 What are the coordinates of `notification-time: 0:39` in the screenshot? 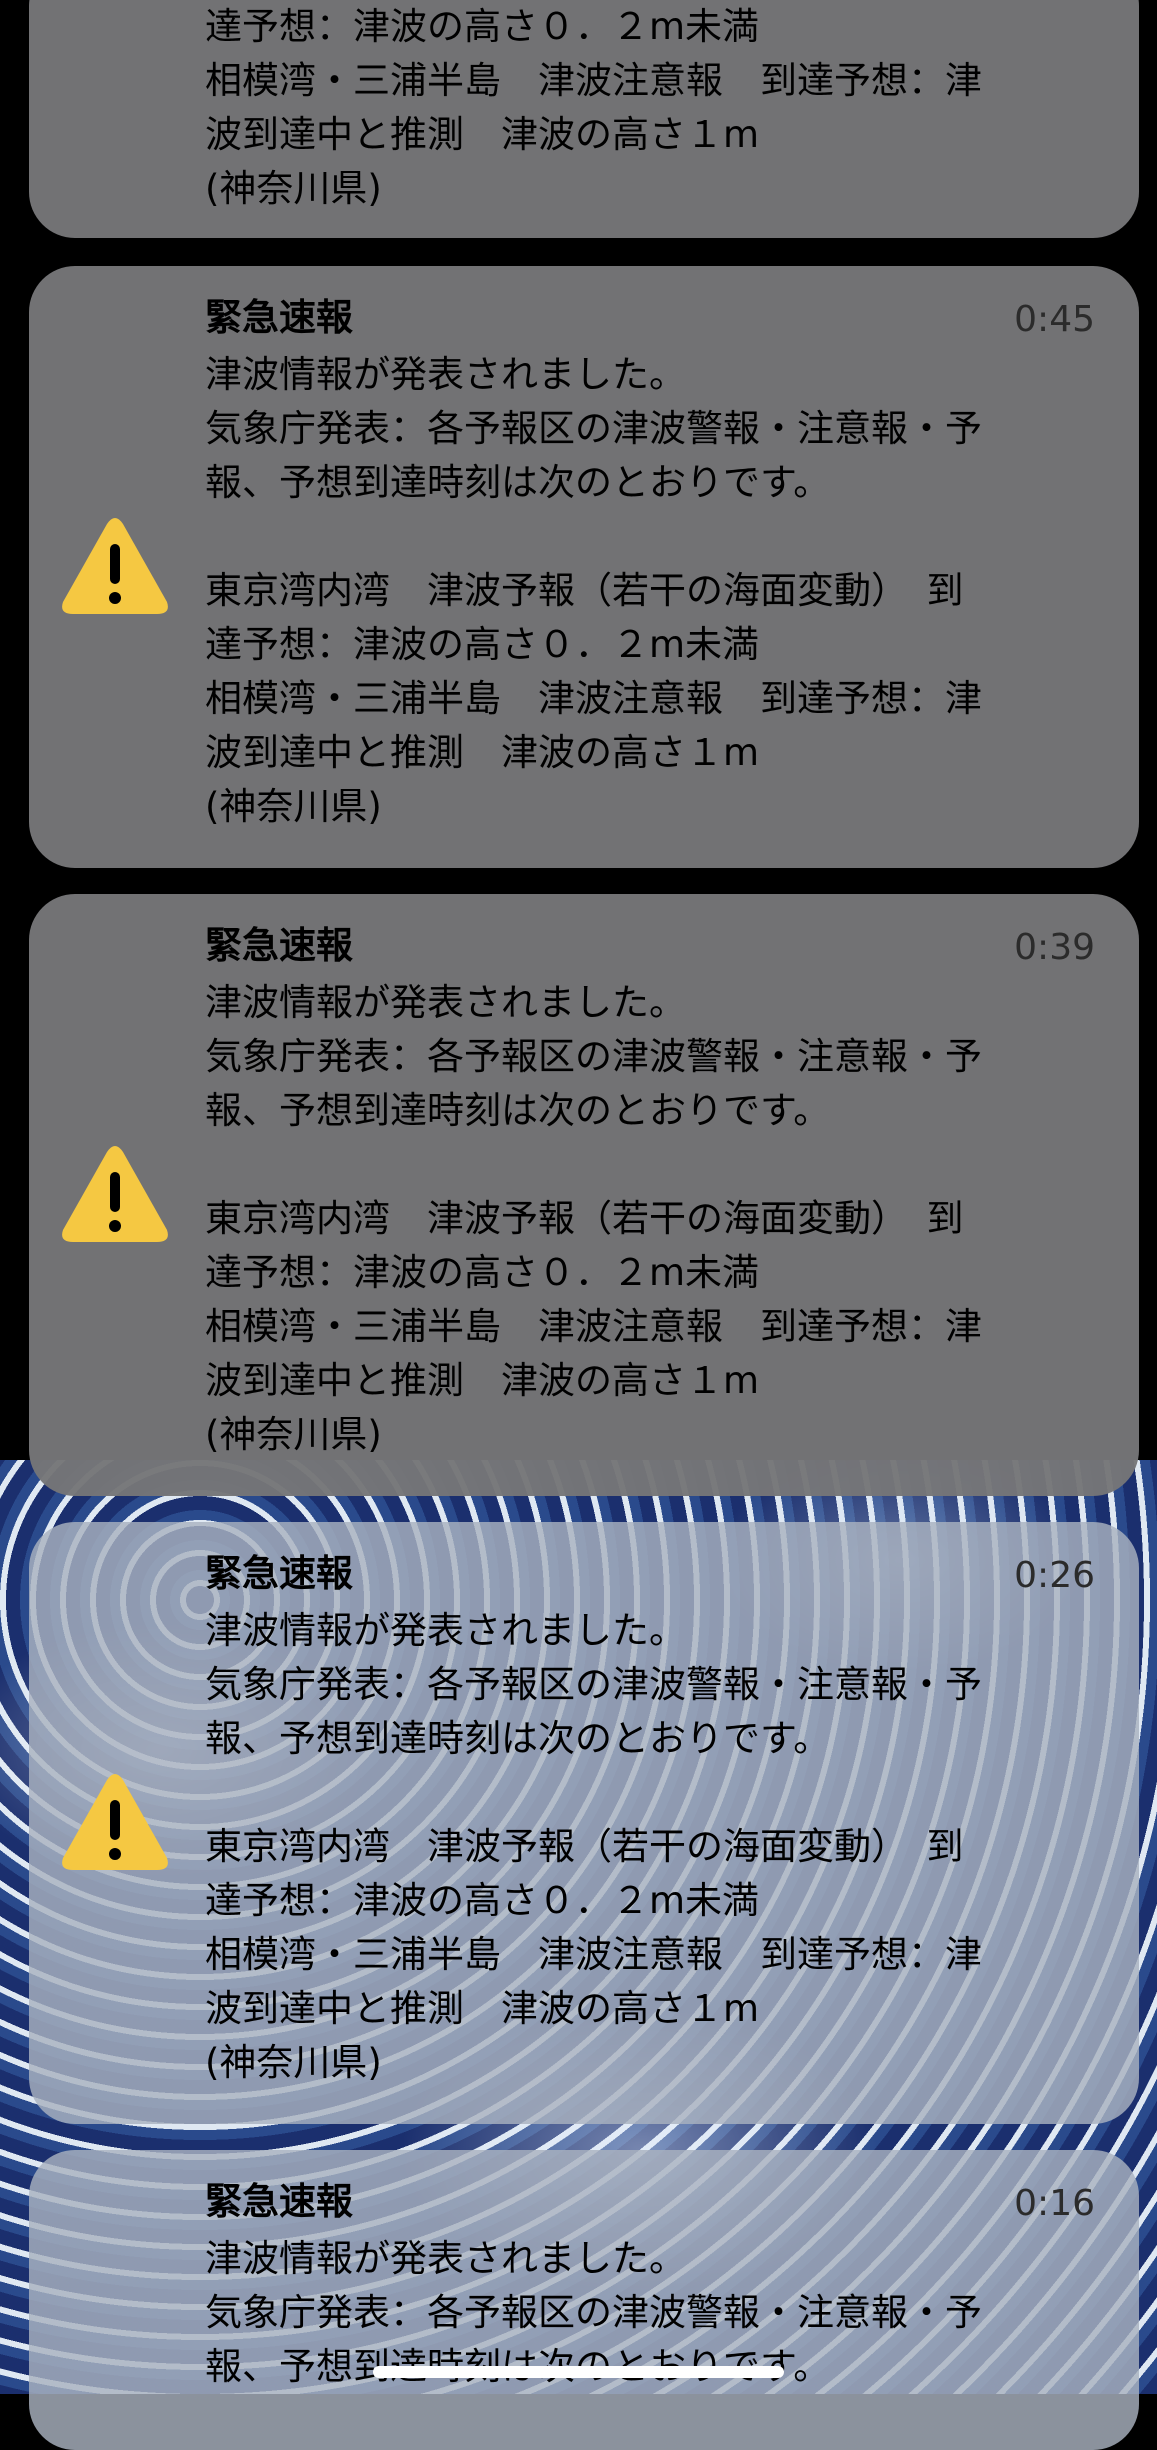 It's located at (1054, 947).